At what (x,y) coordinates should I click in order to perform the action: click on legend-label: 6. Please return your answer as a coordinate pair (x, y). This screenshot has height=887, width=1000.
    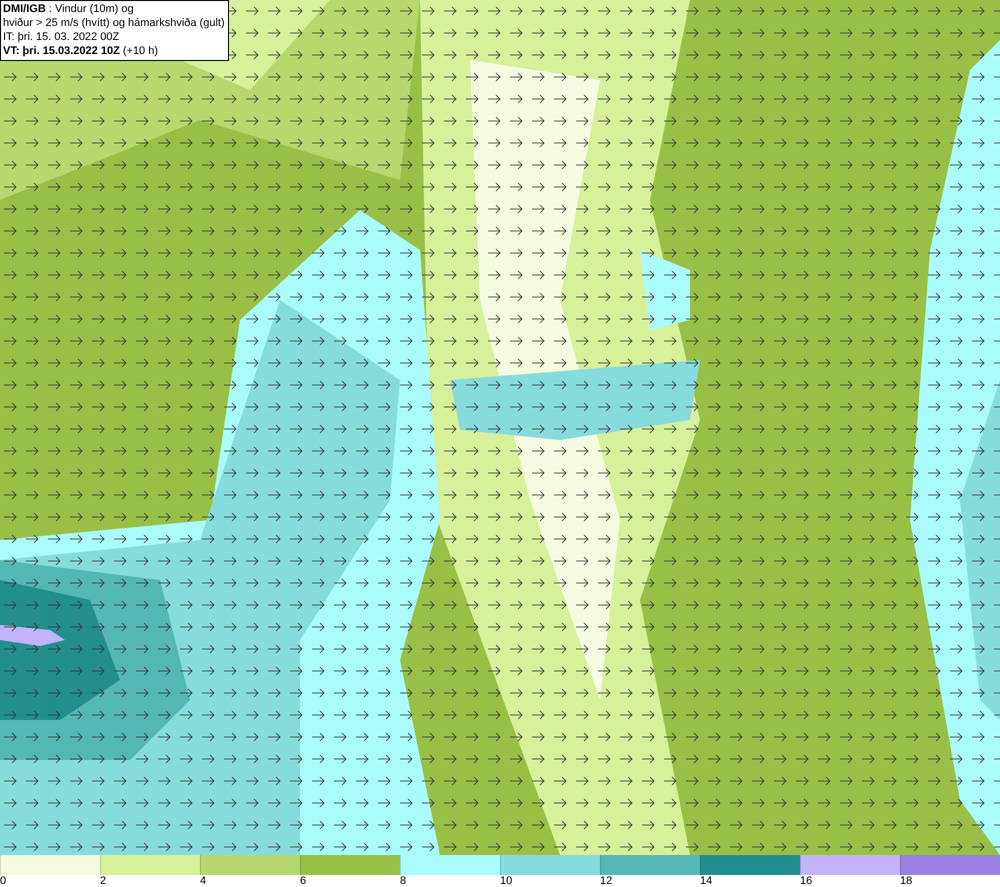
    Looking at the image, I should click on (303, 881).